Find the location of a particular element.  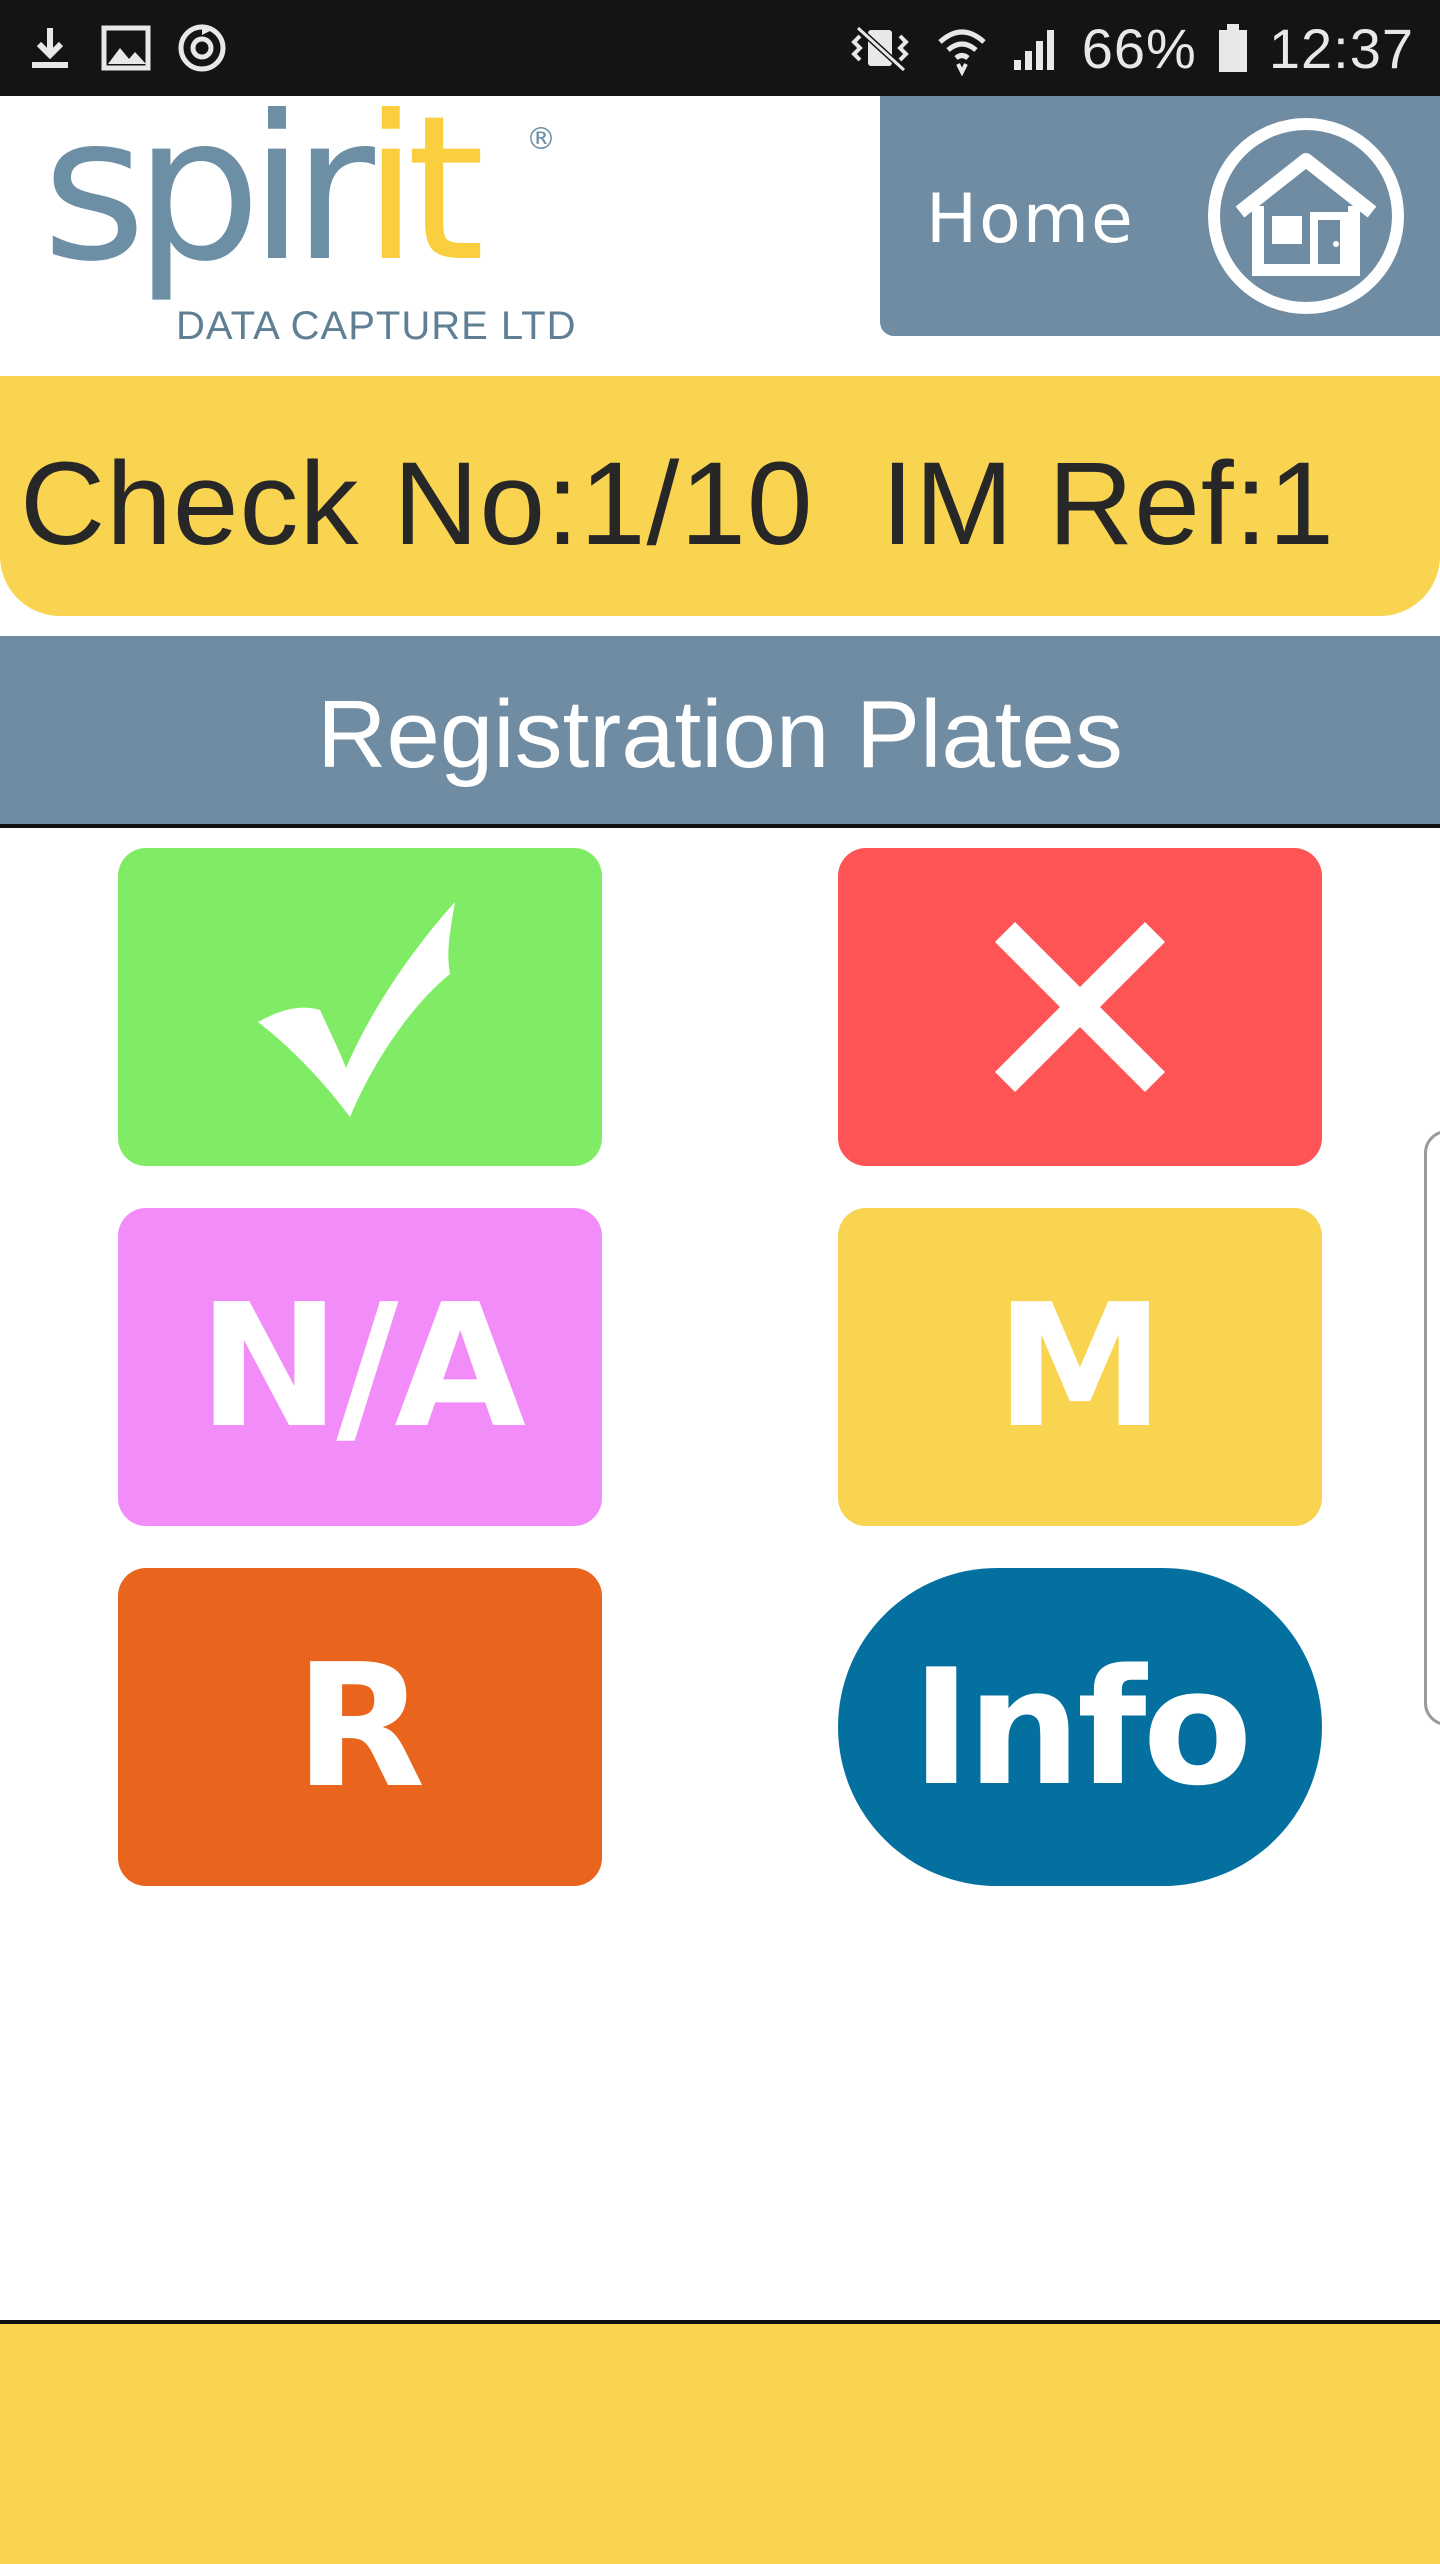

fail-button is located at coordinates (1080, 1007).